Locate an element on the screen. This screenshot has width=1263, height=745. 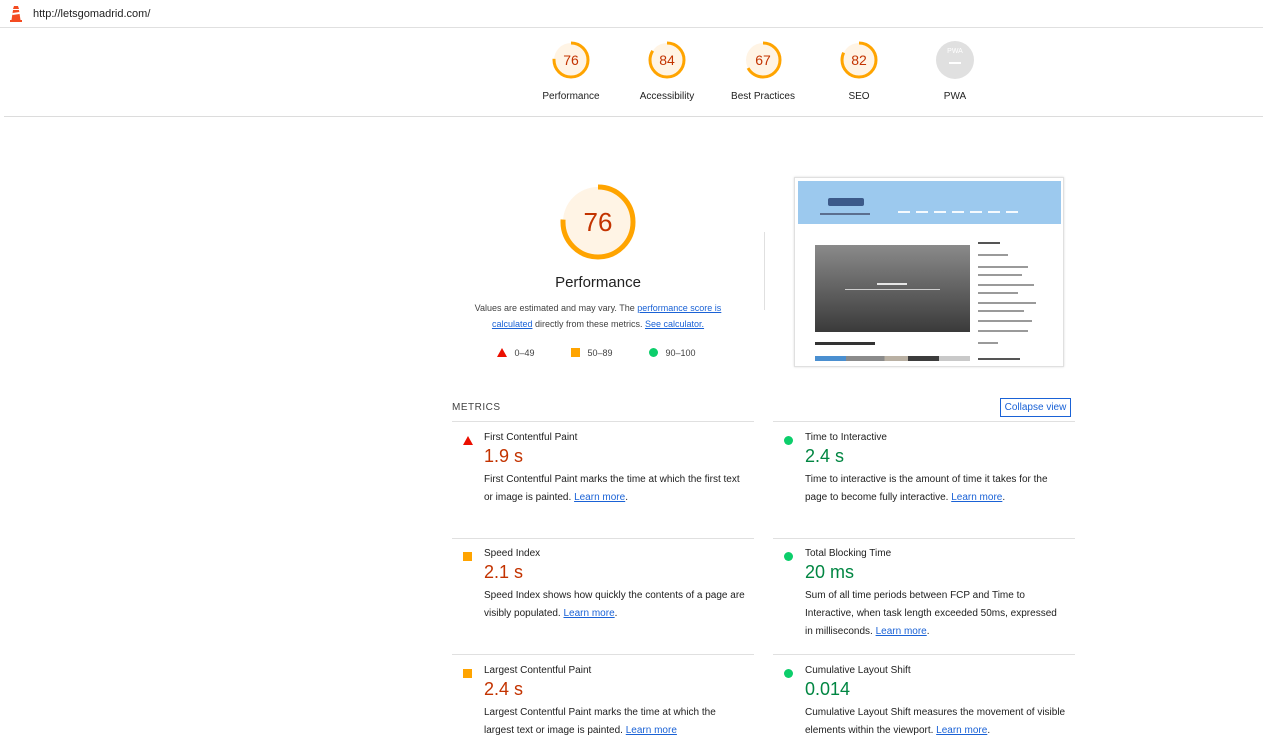
category-title: Performance is located at coordinates (598, 282).